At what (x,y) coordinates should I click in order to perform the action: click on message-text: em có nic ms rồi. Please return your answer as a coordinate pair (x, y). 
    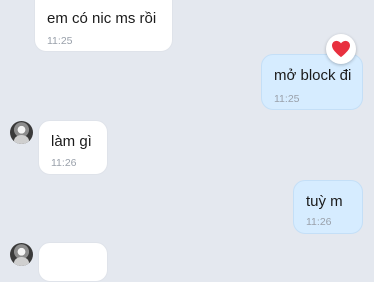
    Looking at the image, I should click on (102, 18).